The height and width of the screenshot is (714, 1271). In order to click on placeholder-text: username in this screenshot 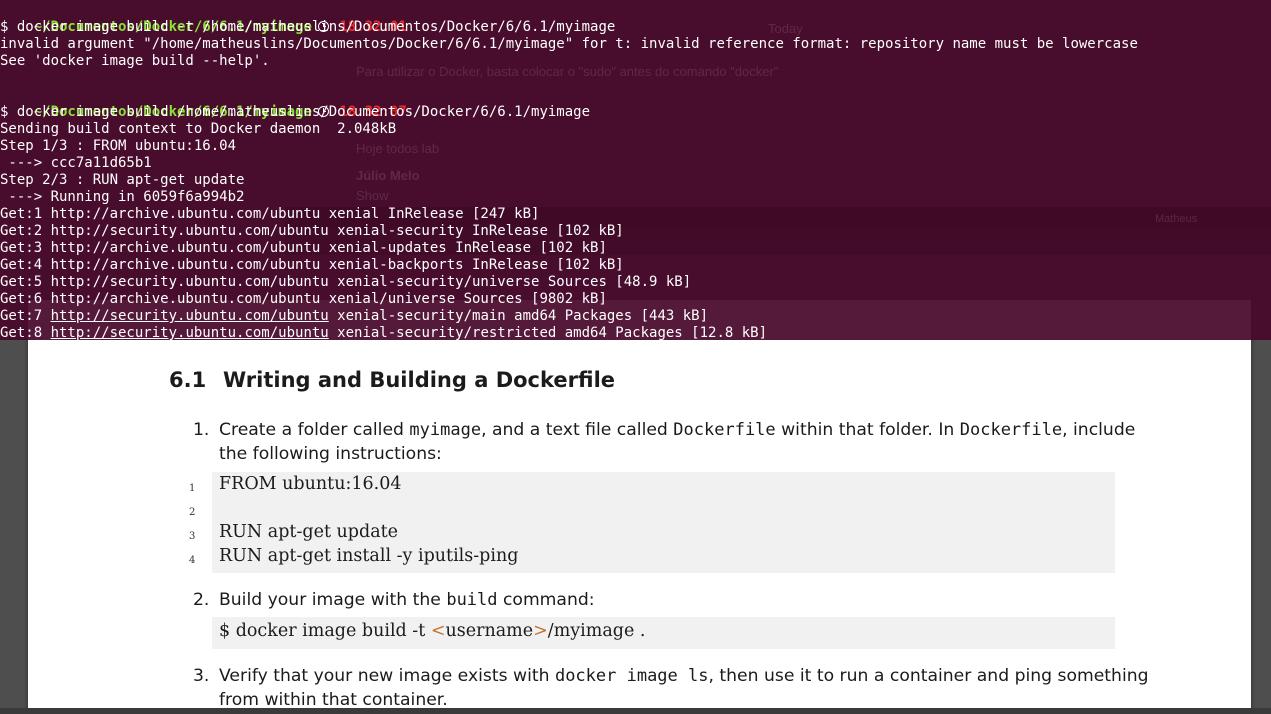, I will do `click(489, 631)`.